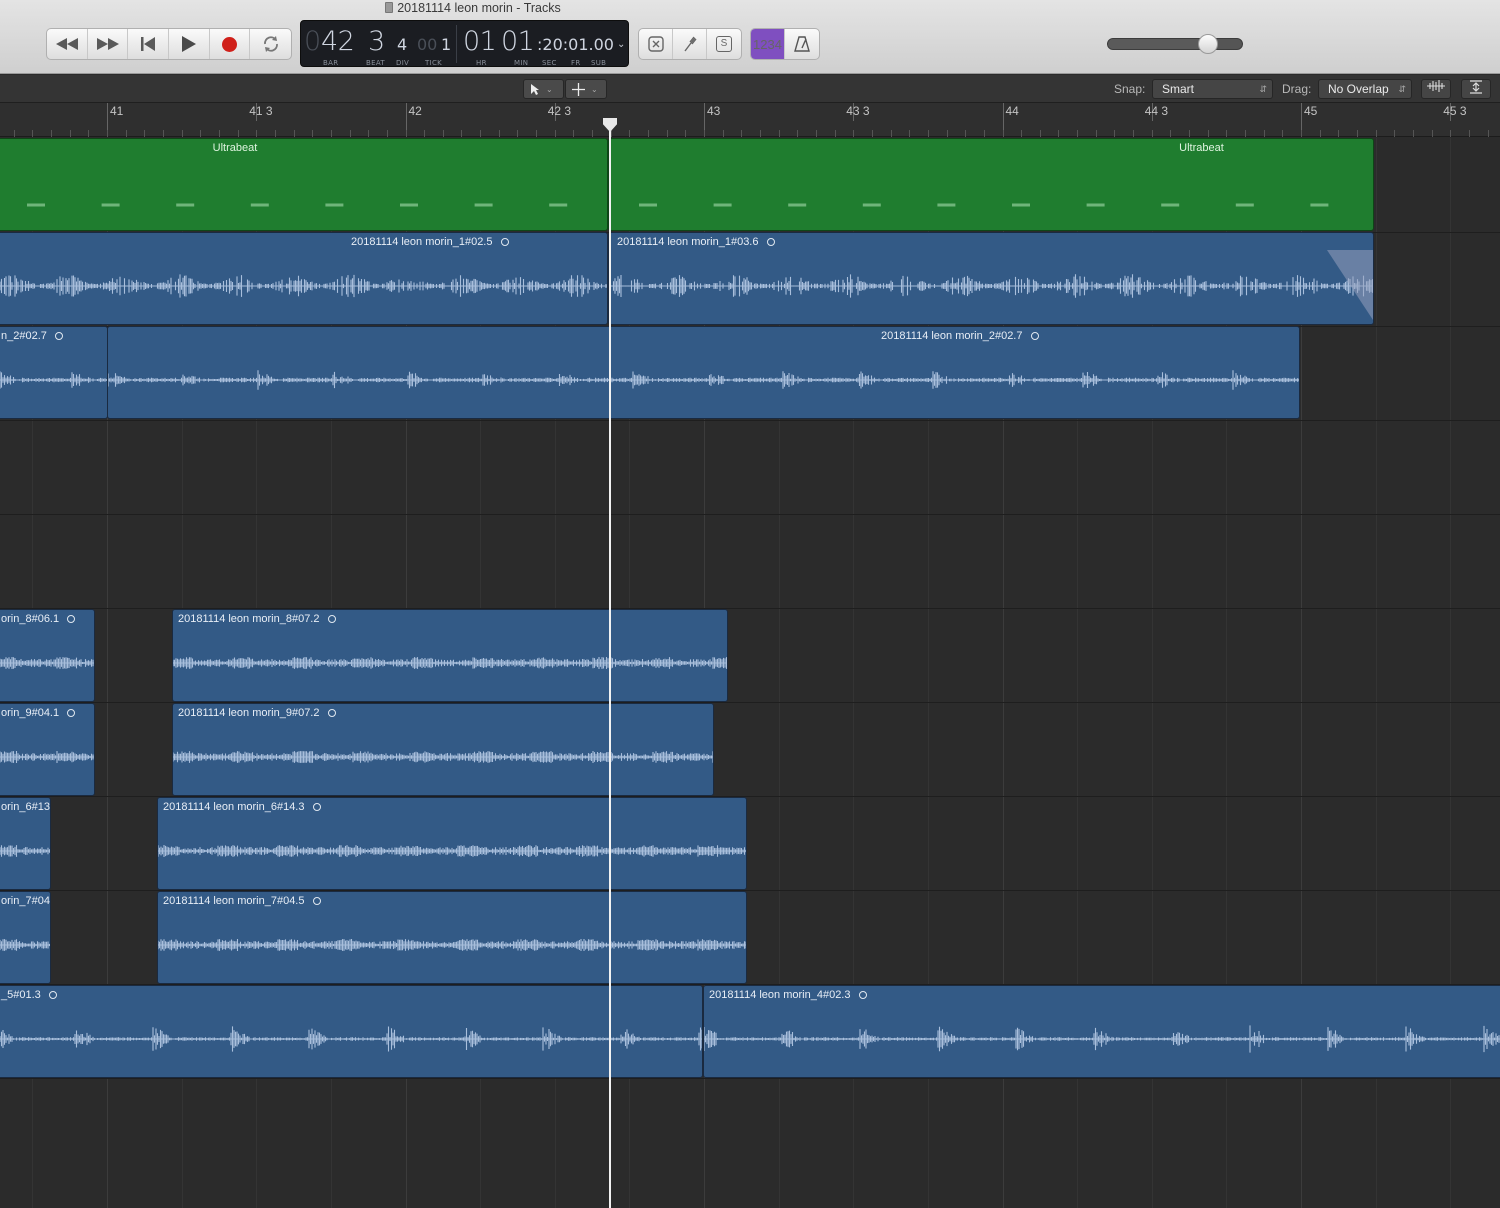  Describe the element at coordinates (1350, 287) in the screenshot. I see `fade-out-handle` at that location.